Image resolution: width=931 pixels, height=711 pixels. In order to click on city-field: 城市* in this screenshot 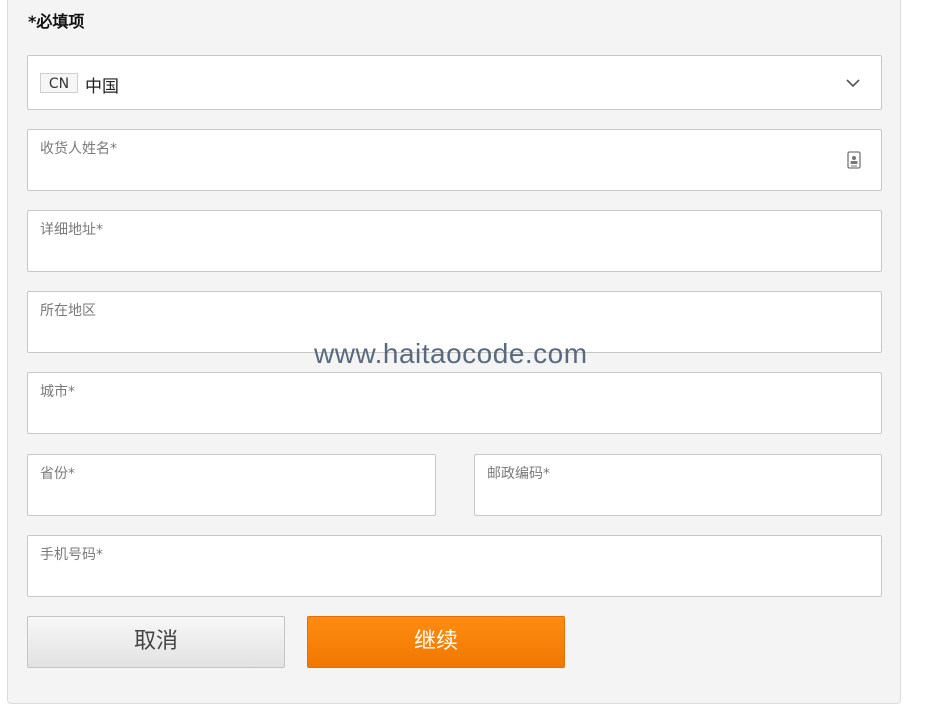, I will do `click(454, 403)`.